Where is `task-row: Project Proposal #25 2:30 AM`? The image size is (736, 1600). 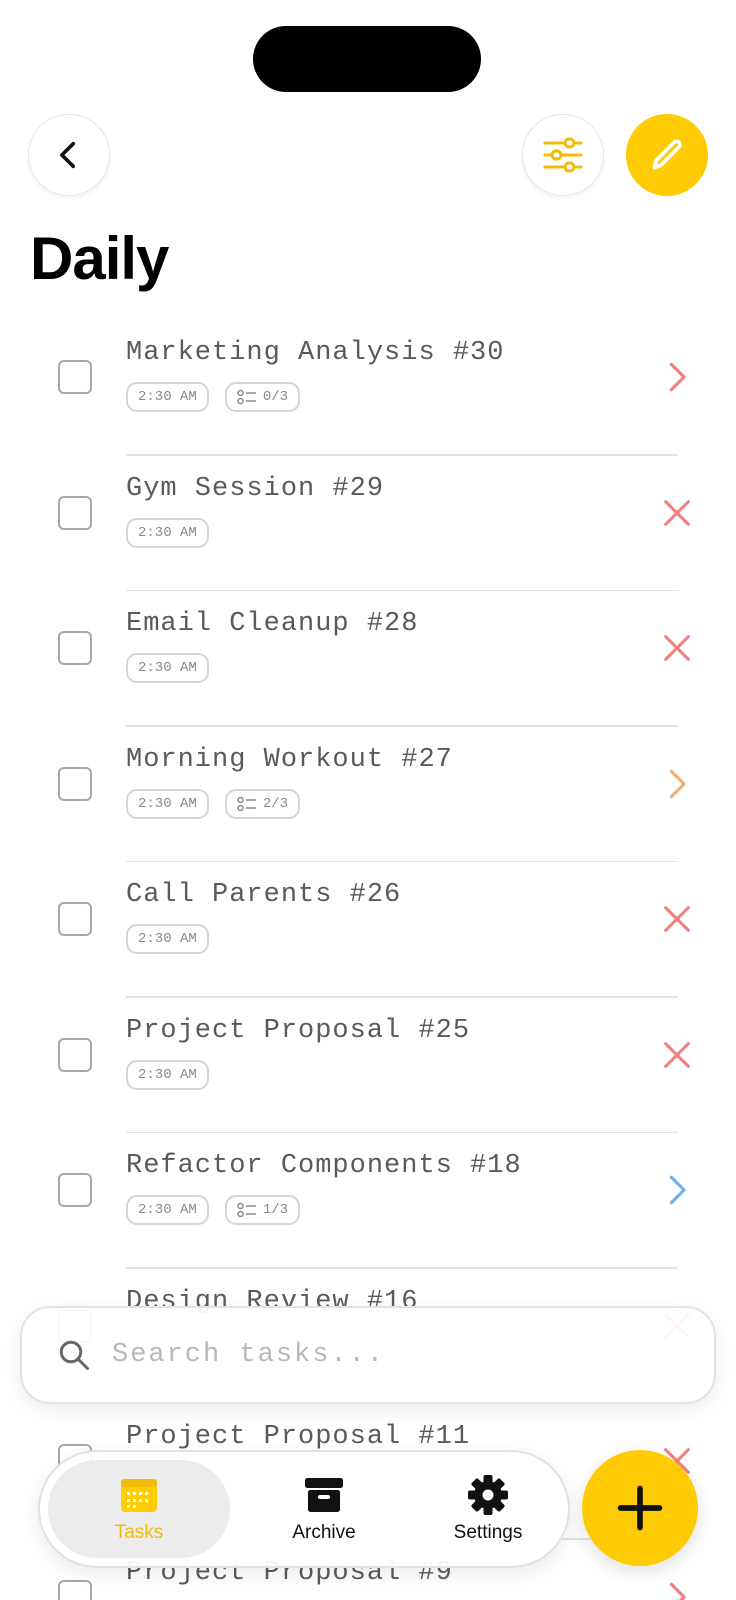
task-row: Project Proposal #25 2:30 AM is located at coordinates (368, 1065).